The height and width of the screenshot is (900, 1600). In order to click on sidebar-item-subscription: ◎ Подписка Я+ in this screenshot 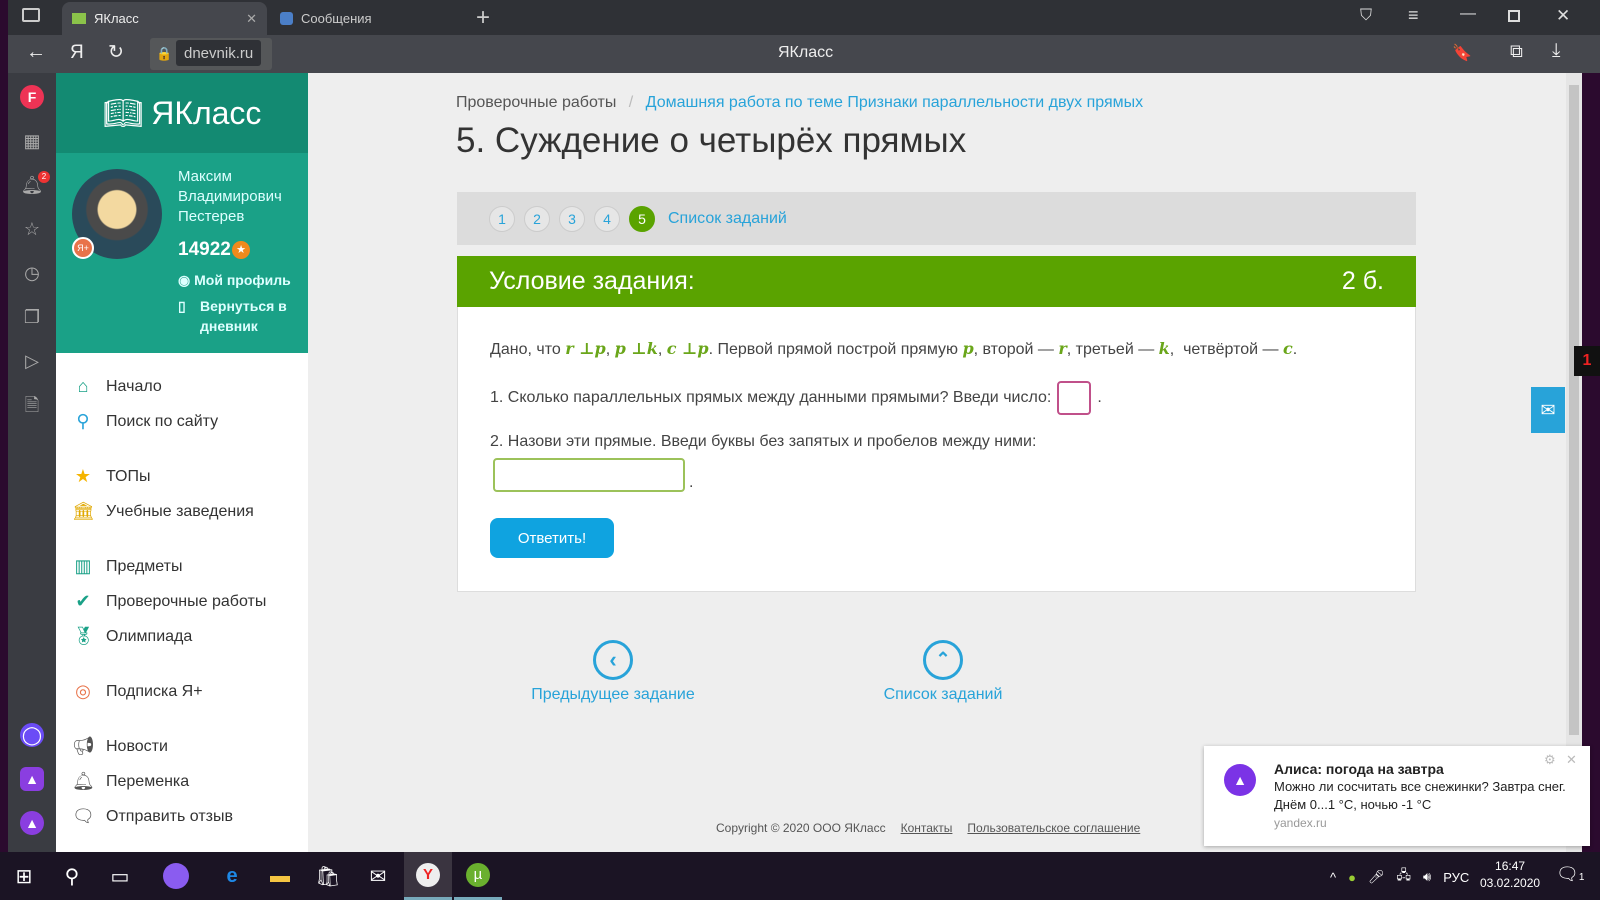, I will do `click(182, 691)`.